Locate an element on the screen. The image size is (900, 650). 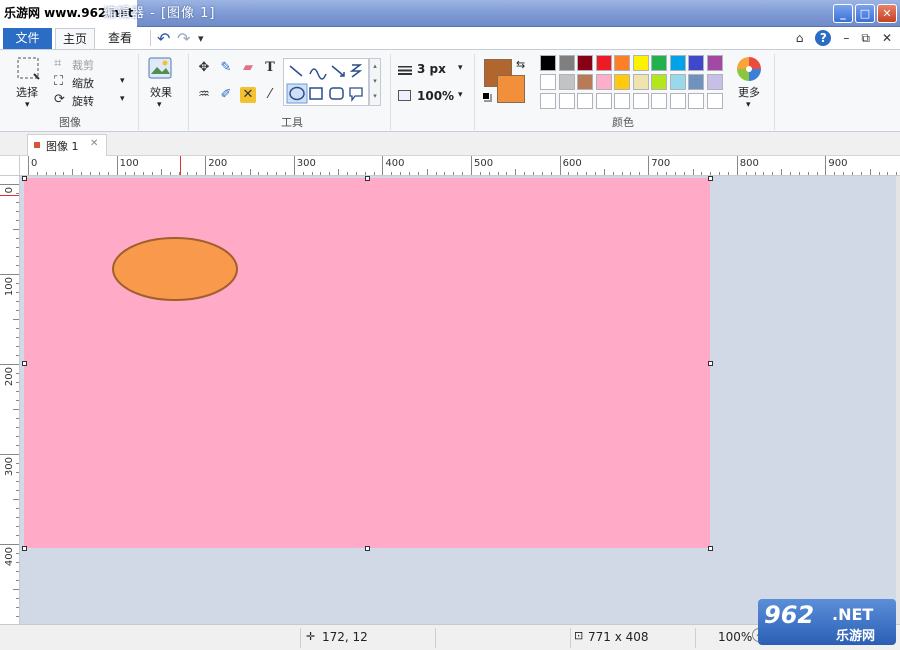
more-colors-icon is located at coordinates (749, 70).